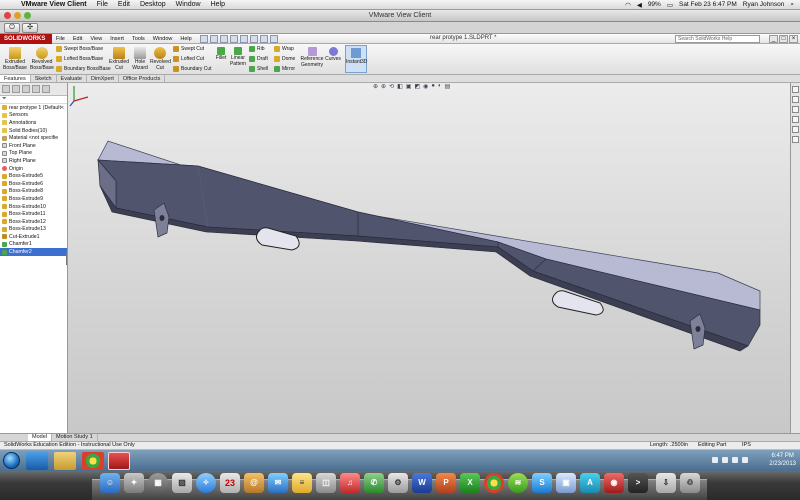 The height and width of the screenshot is (500, 800). I want to click on windows-clock: 6:47 PM 2/23/2013, so click(782, 460).